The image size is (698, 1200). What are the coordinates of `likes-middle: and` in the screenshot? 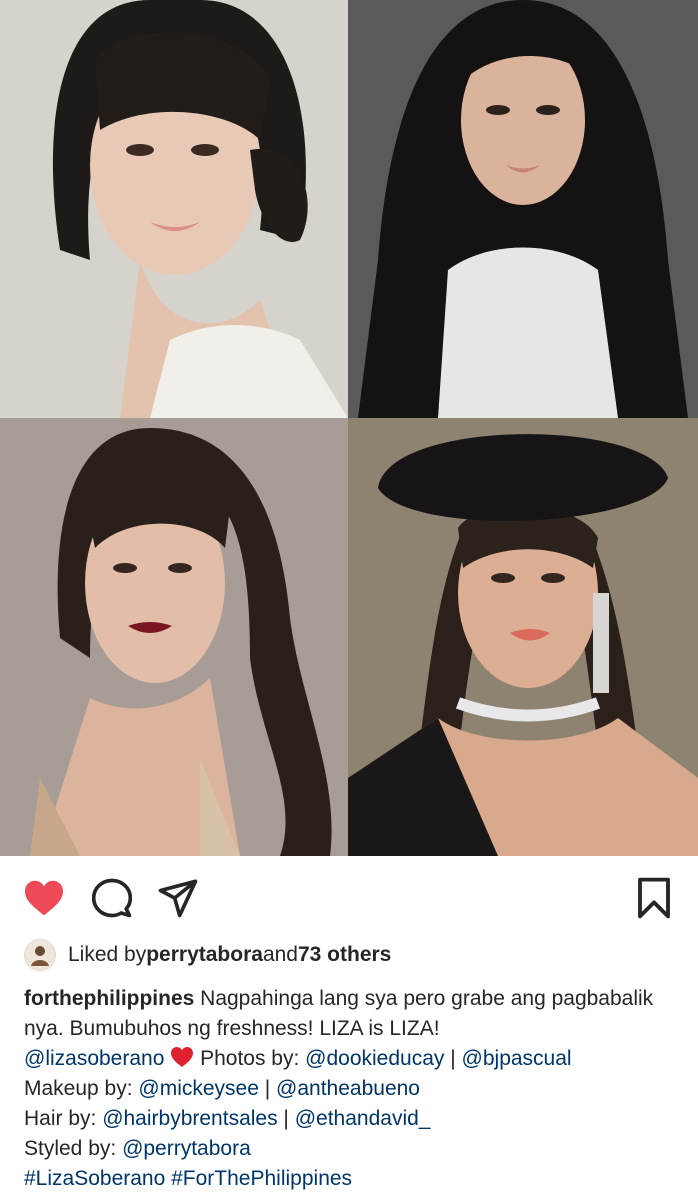 It's located at (280, 954).